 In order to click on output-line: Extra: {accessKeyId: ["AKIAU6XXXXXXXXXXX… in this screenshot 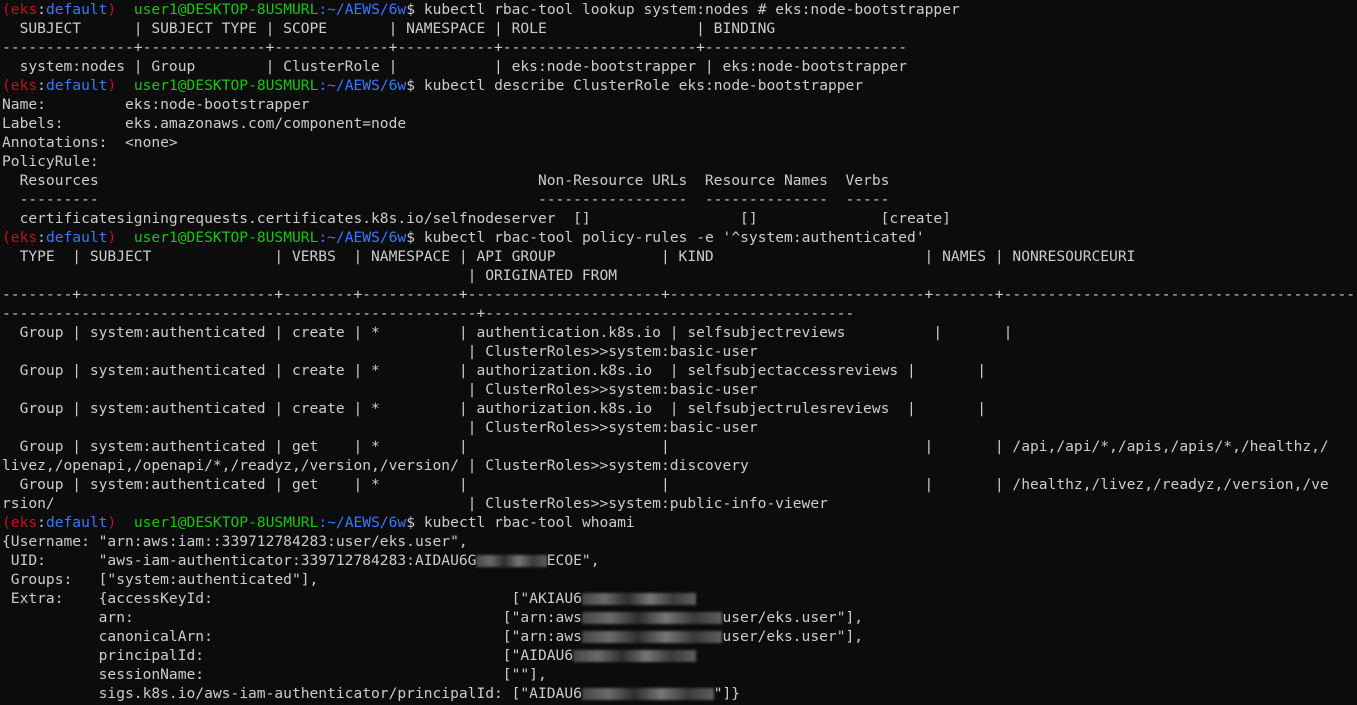, I will do `click(679, 598)`.